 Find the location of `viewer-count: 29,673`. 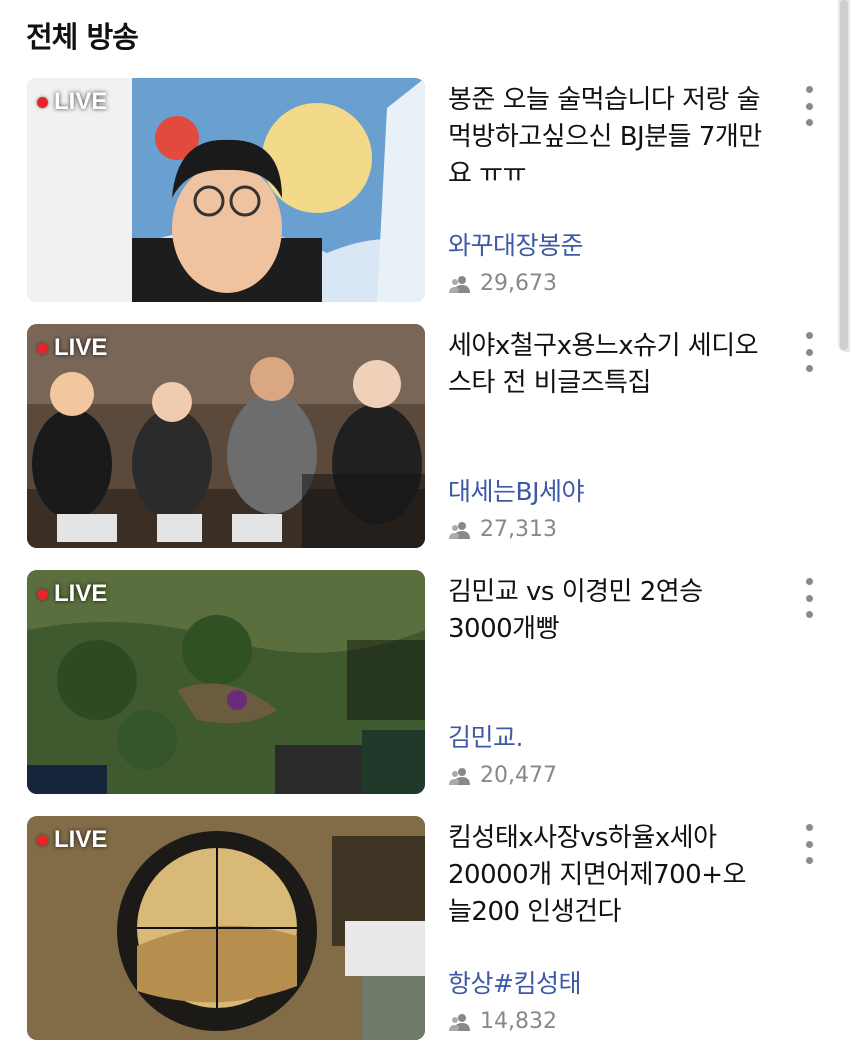

viewer-count: 29,673 is located at coordinates (502, 283).